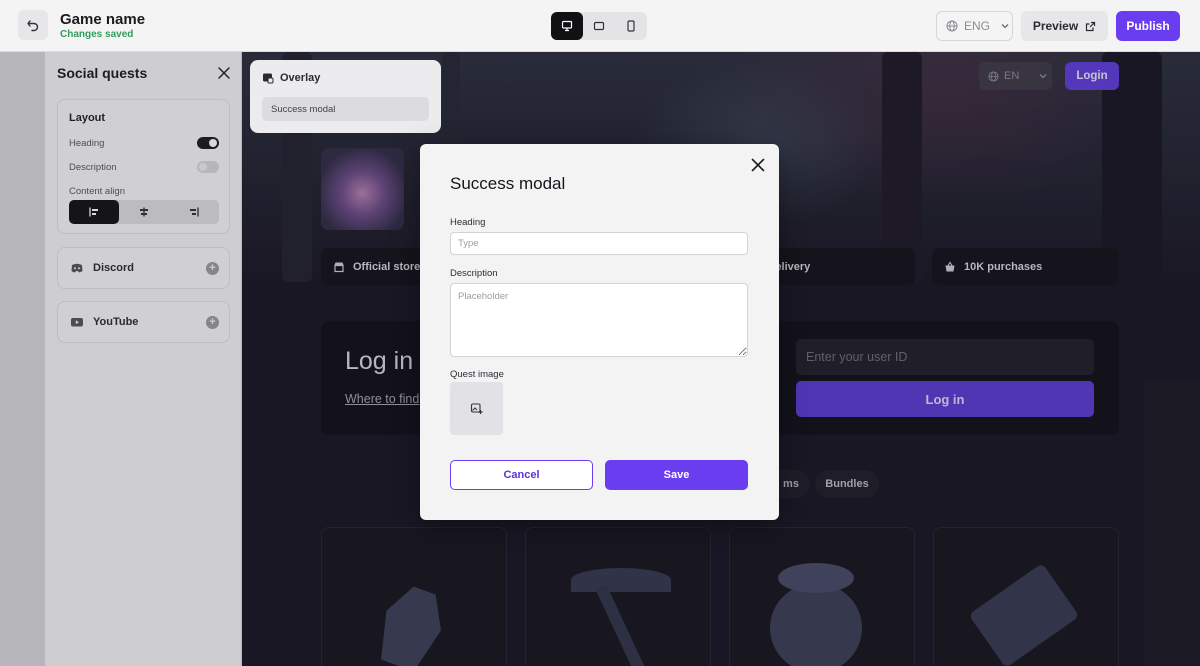 The width and height of the screenshot is (1200, 666). I want to click on external-link-icon, so click(1091, 26).